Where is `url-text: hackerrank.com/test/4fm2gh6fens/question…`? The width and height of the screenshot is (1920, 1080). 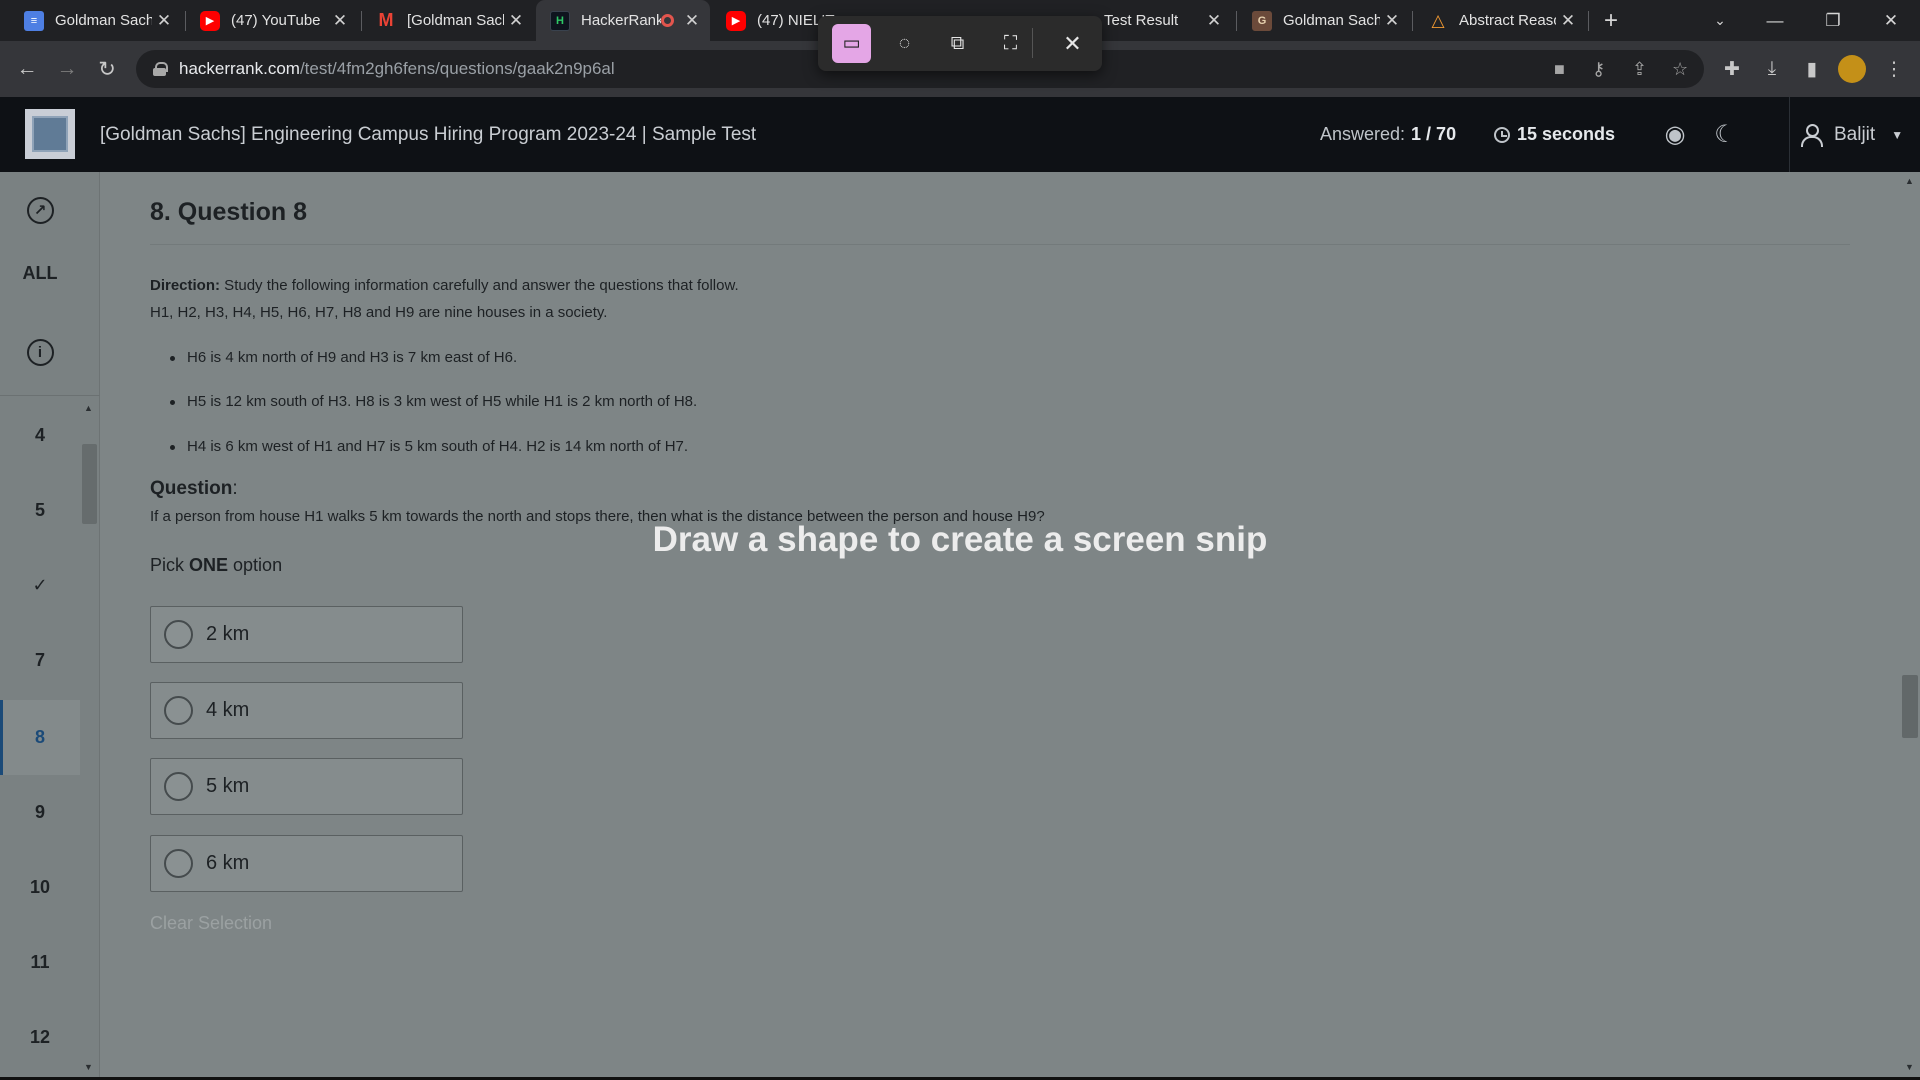
url-text: hackerrank.com/test/4fm2gh6fens/question… is located at coordinates (397, 68).